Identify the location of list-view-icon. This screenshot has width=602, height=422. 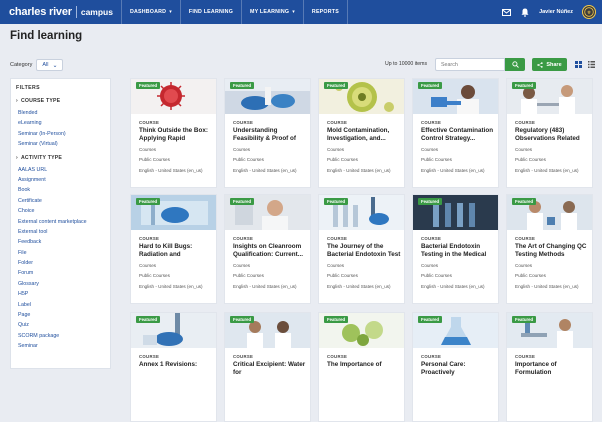
(591, 64).